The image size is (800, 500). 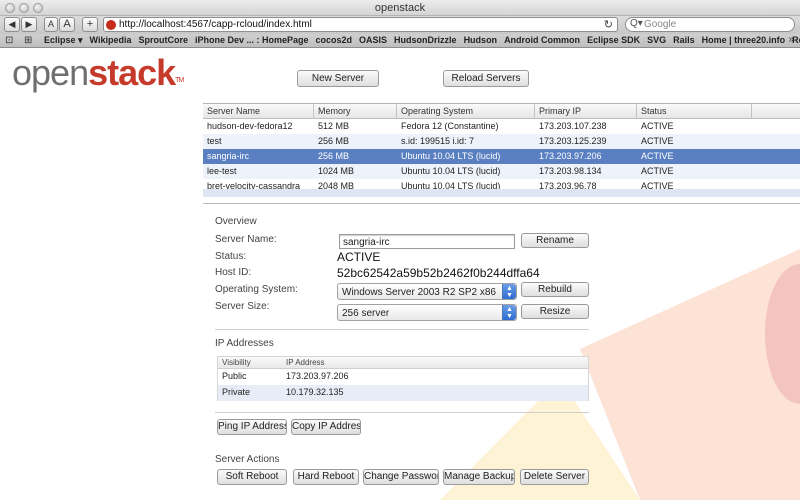 I want to click on change-password-button: Change Password, so click(x=401, y=477).